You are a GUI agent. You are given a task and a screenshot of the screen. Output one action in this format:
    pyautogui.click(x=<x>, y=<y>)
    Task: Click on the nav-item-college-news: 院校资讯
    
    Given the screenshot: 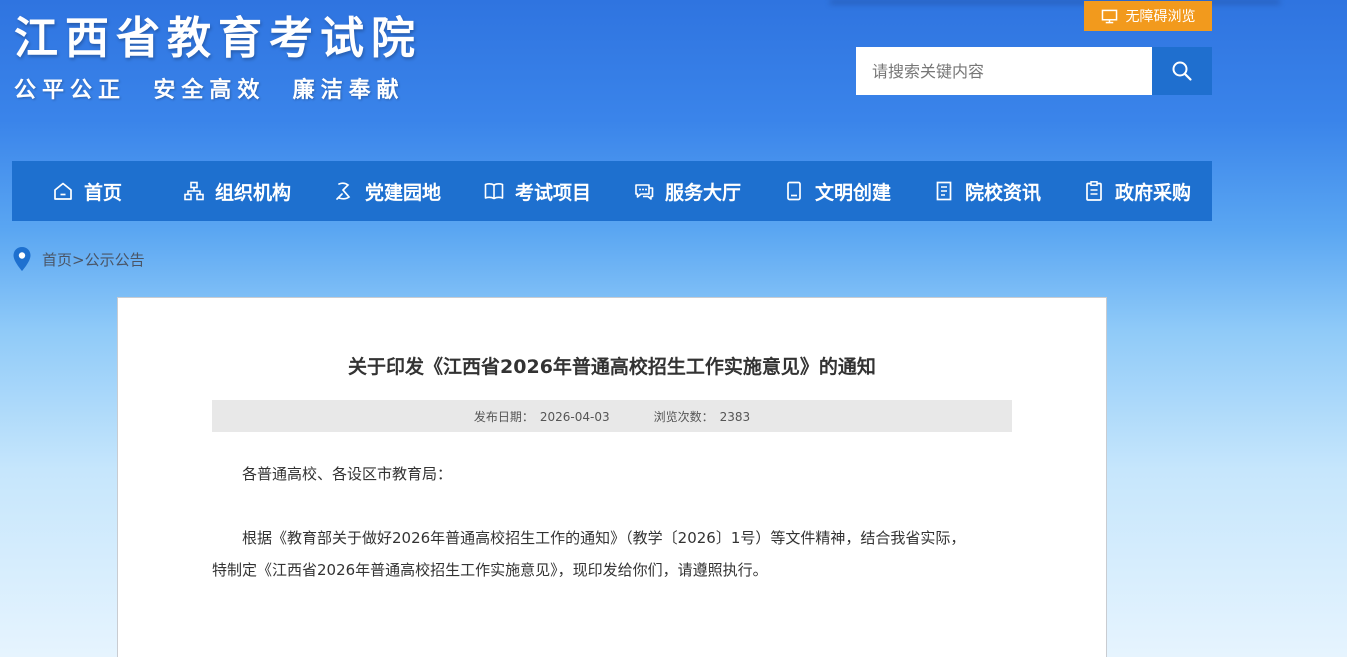 What is the action you would take?
    pyautogui.click(x=987, y=191)
    